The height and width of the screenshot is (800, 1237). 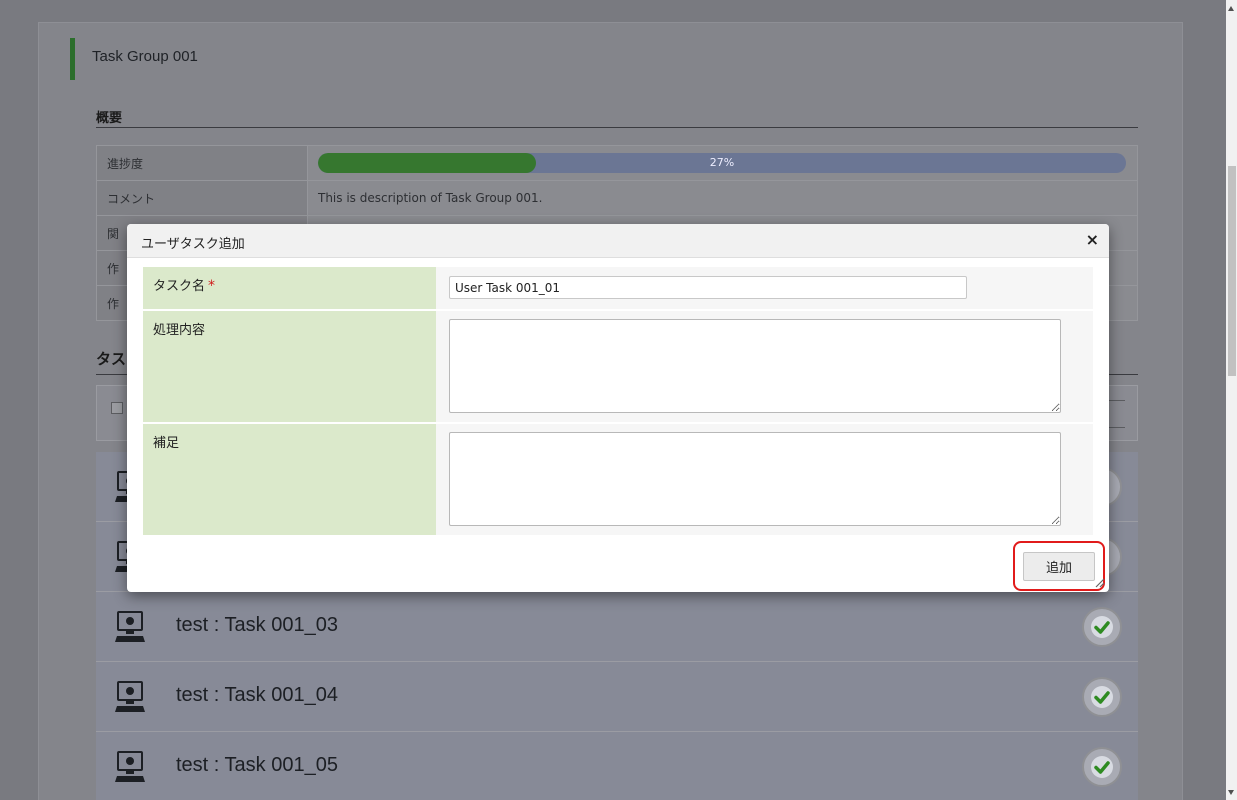 I want to click on add-button: 追加, so click(x=1059, y=566).